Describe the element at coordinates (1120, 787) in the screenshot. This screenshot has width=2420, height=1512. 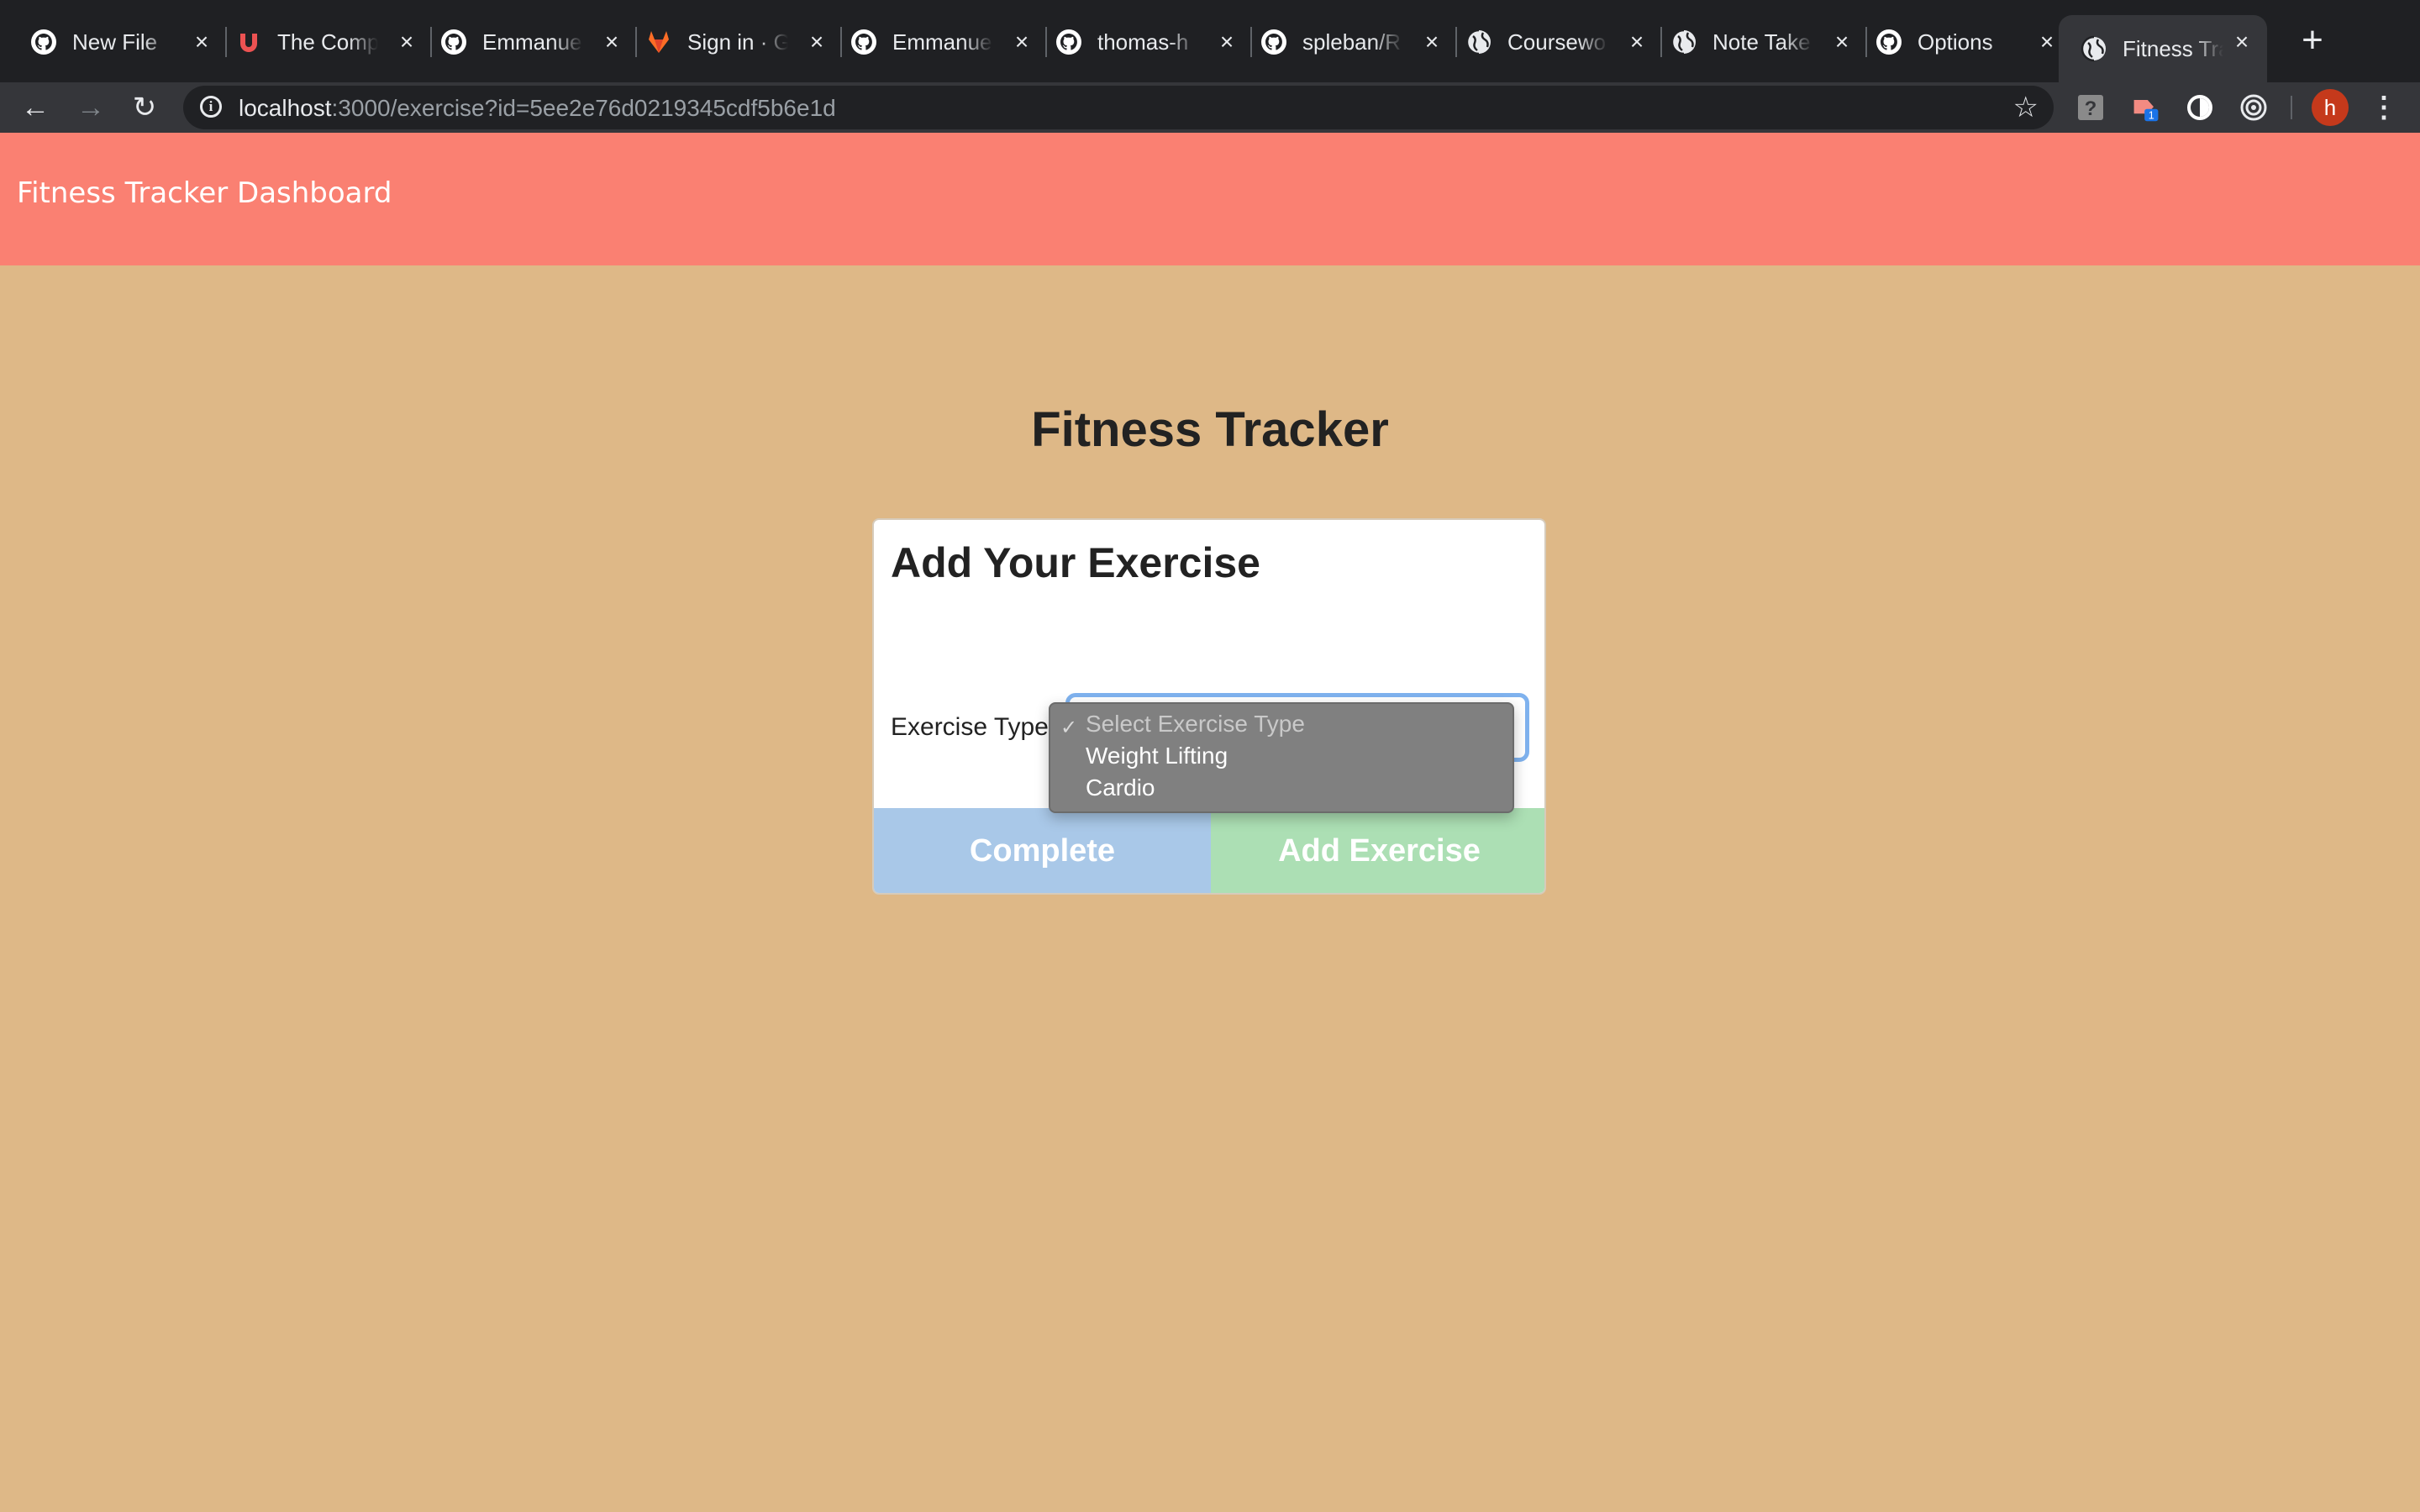
I see `option-cardio: Cardio` at that location.